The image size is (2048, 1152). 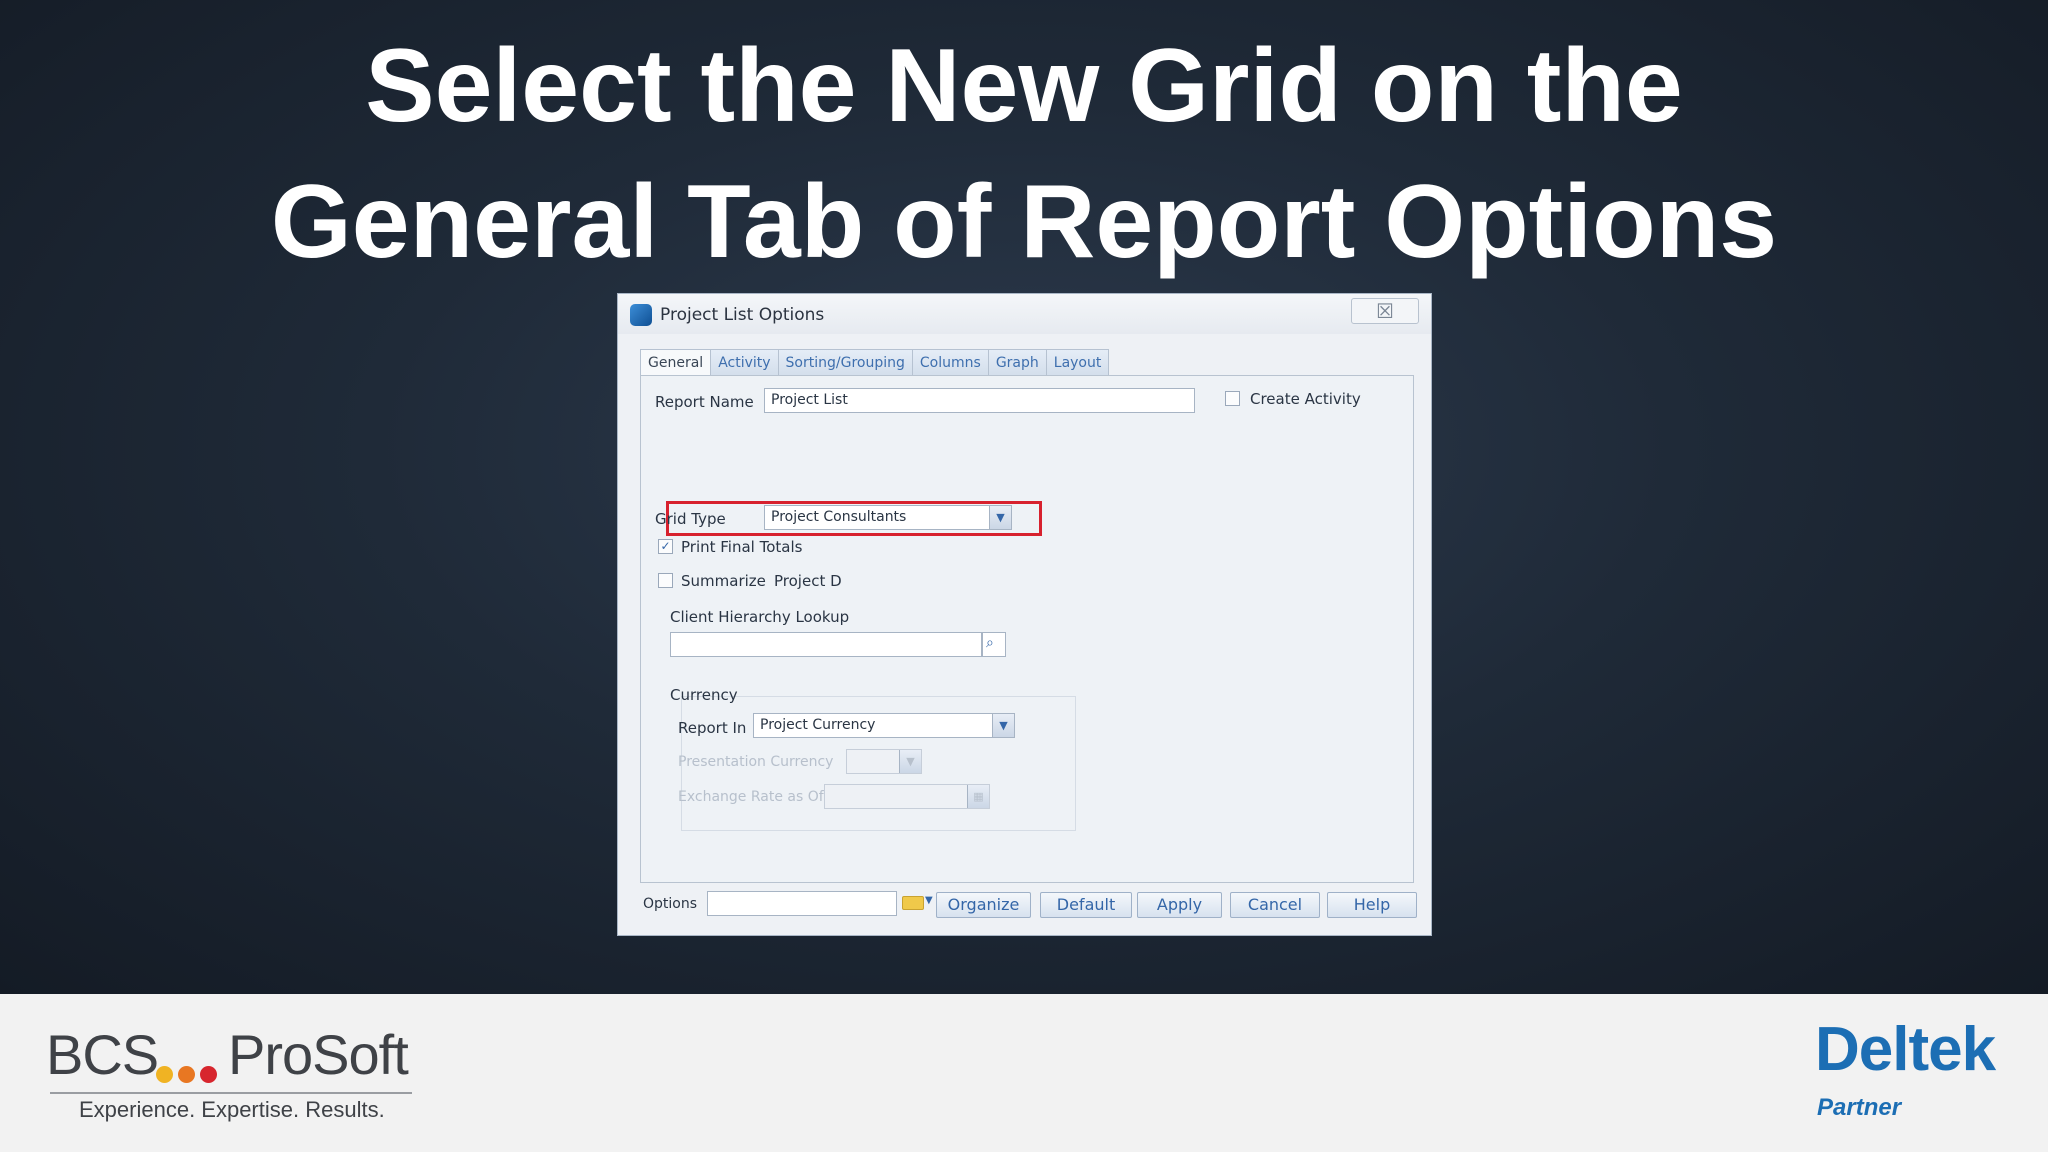 I want to click on folder-icon, so click(x=913, y=903).